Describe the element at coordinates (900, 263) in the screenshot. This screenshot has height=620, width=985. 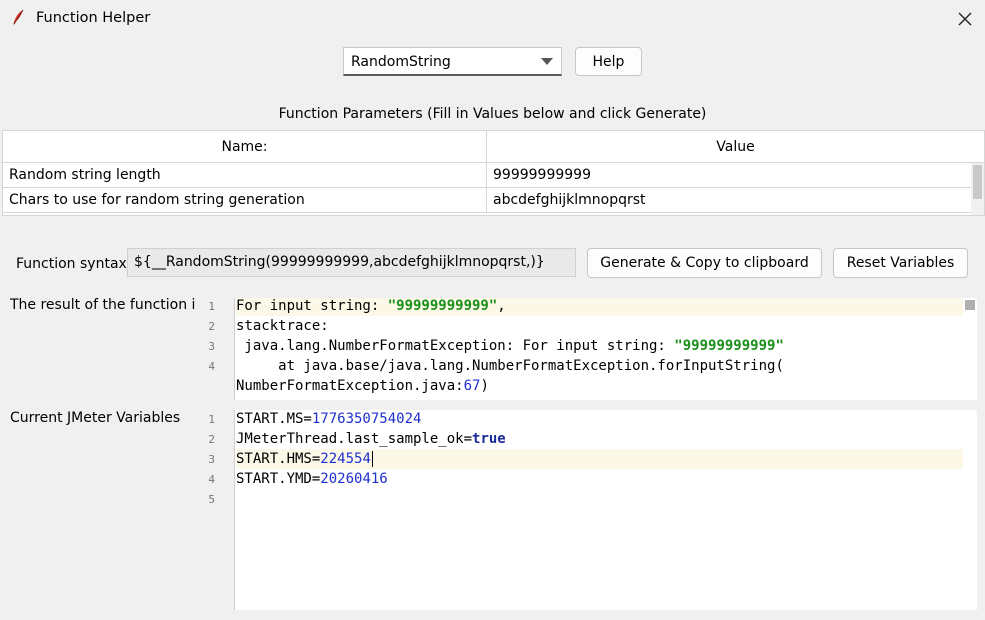
I see `reset-variables-button: Reset Variables` at that location.